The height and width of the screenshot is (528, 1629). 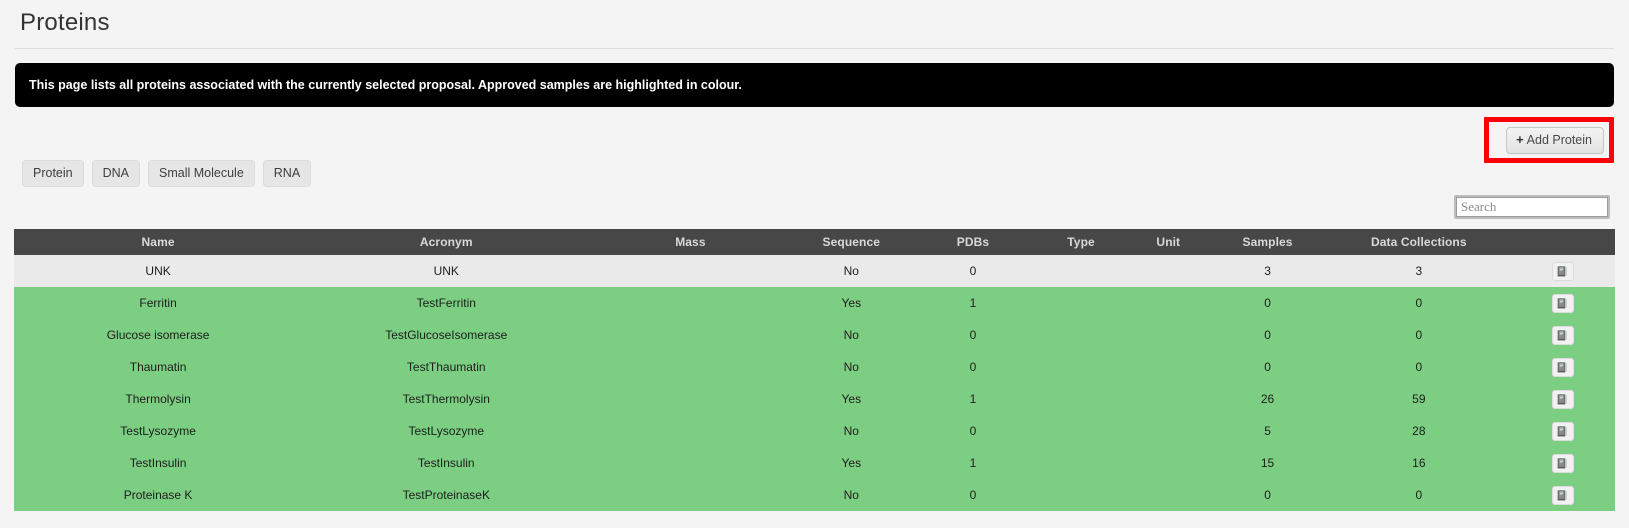 What do you see at coordinates (973, 242) in the screenshot?
I see `column-header-pdbs: PDBs` at bounding box center [973, 242].